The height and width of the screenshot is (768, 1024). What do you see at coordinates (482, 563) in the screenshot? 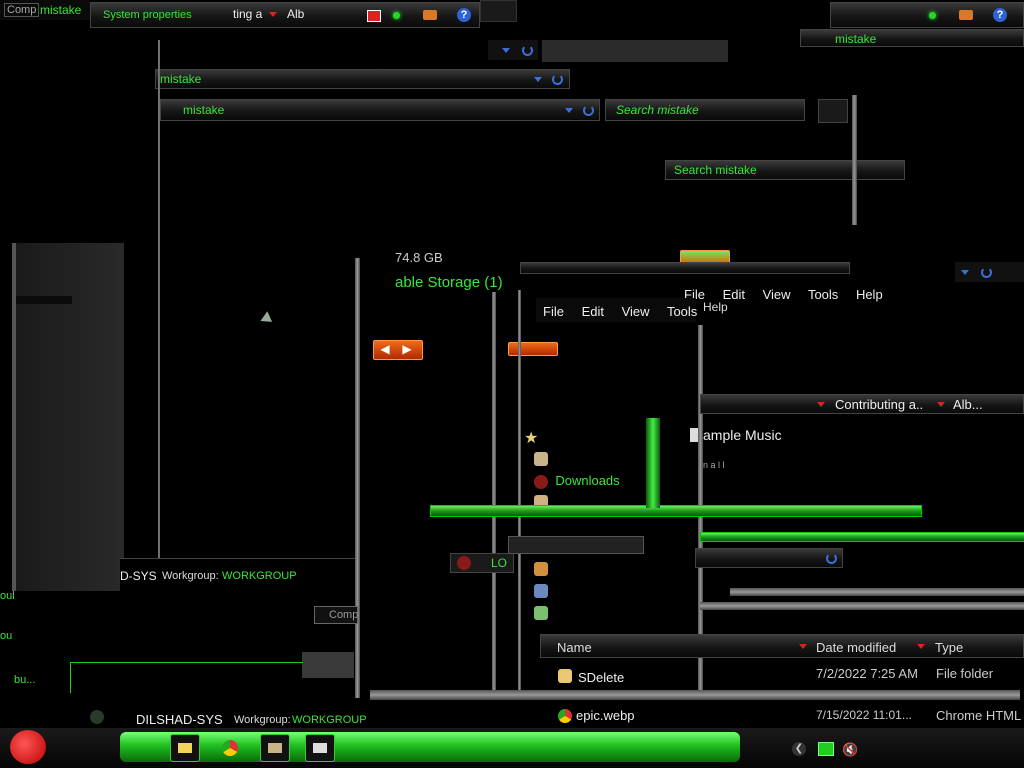
I see `nav-lo: LO` at bounding box center [482, 563].